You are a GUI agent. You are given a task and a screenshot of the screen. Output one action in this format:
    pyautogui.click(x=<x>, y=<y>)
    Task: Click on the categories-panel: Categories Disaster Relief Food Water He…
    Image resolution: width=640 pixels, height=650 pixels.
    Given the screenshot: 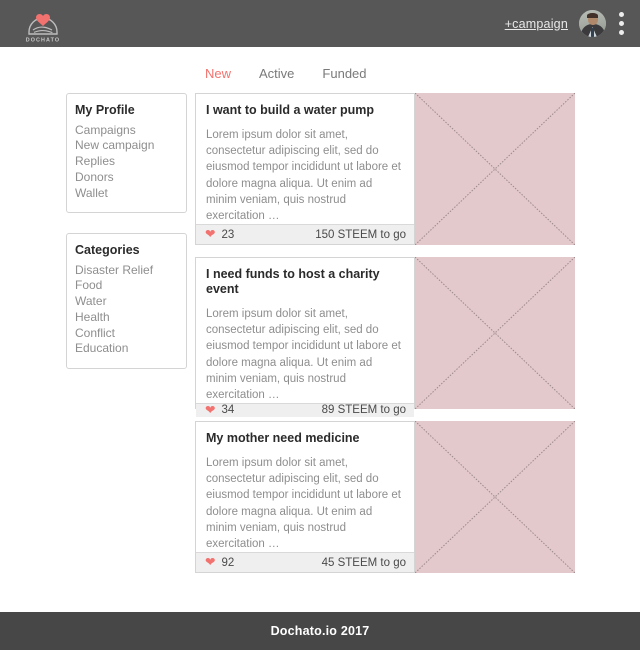 What is the action you would take?
    pyautogui.click(x=126, y=300)
    